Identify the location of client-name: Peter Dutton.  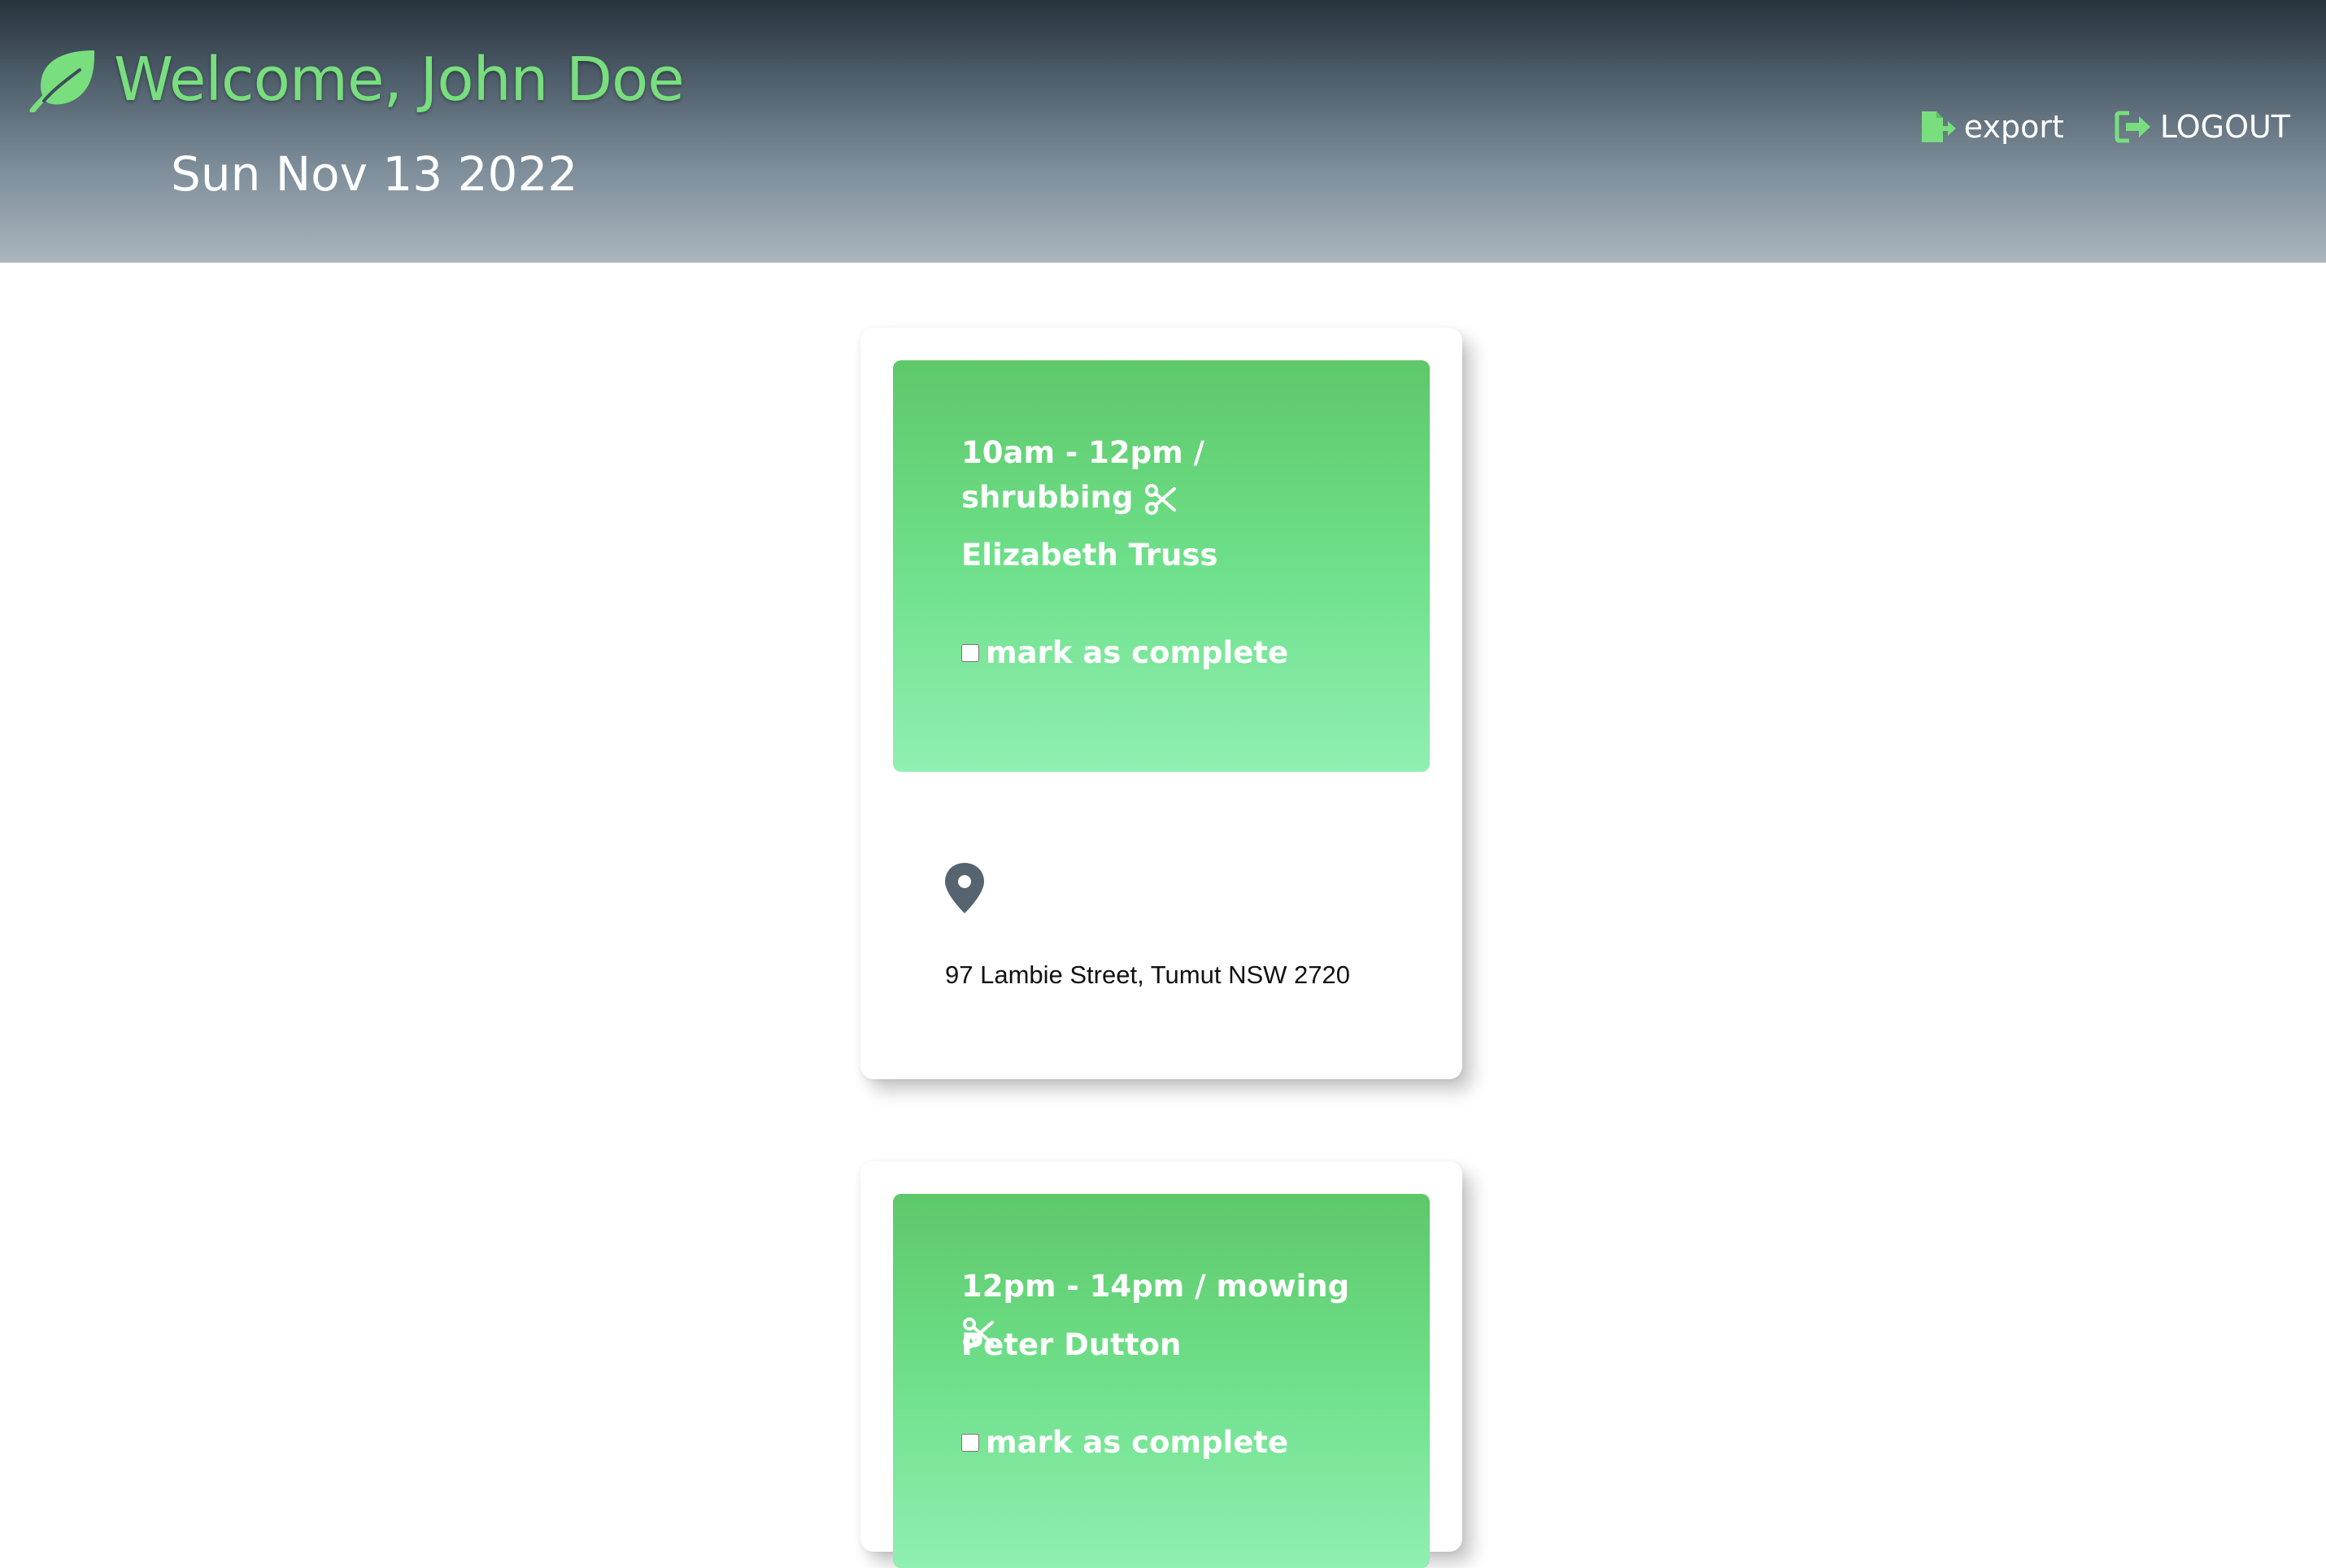
(1072, 1344).